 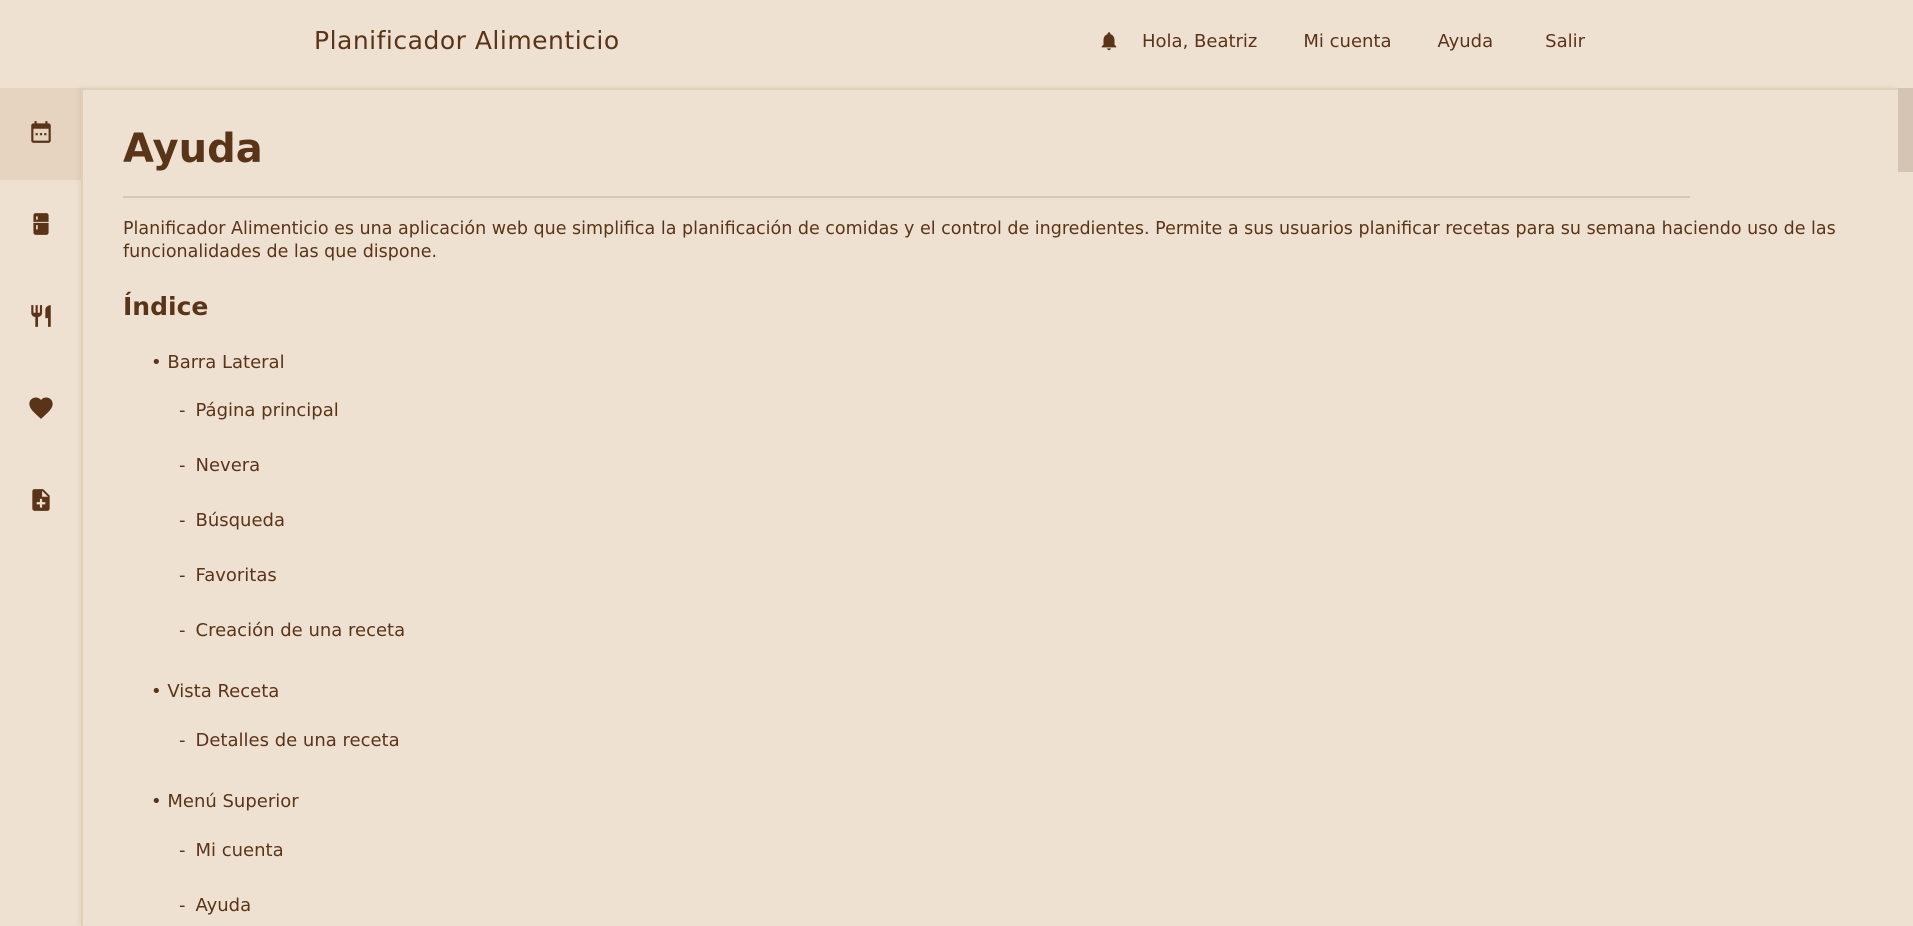 I want to click on logout-link: Salir, so click(x=1565, y=41).